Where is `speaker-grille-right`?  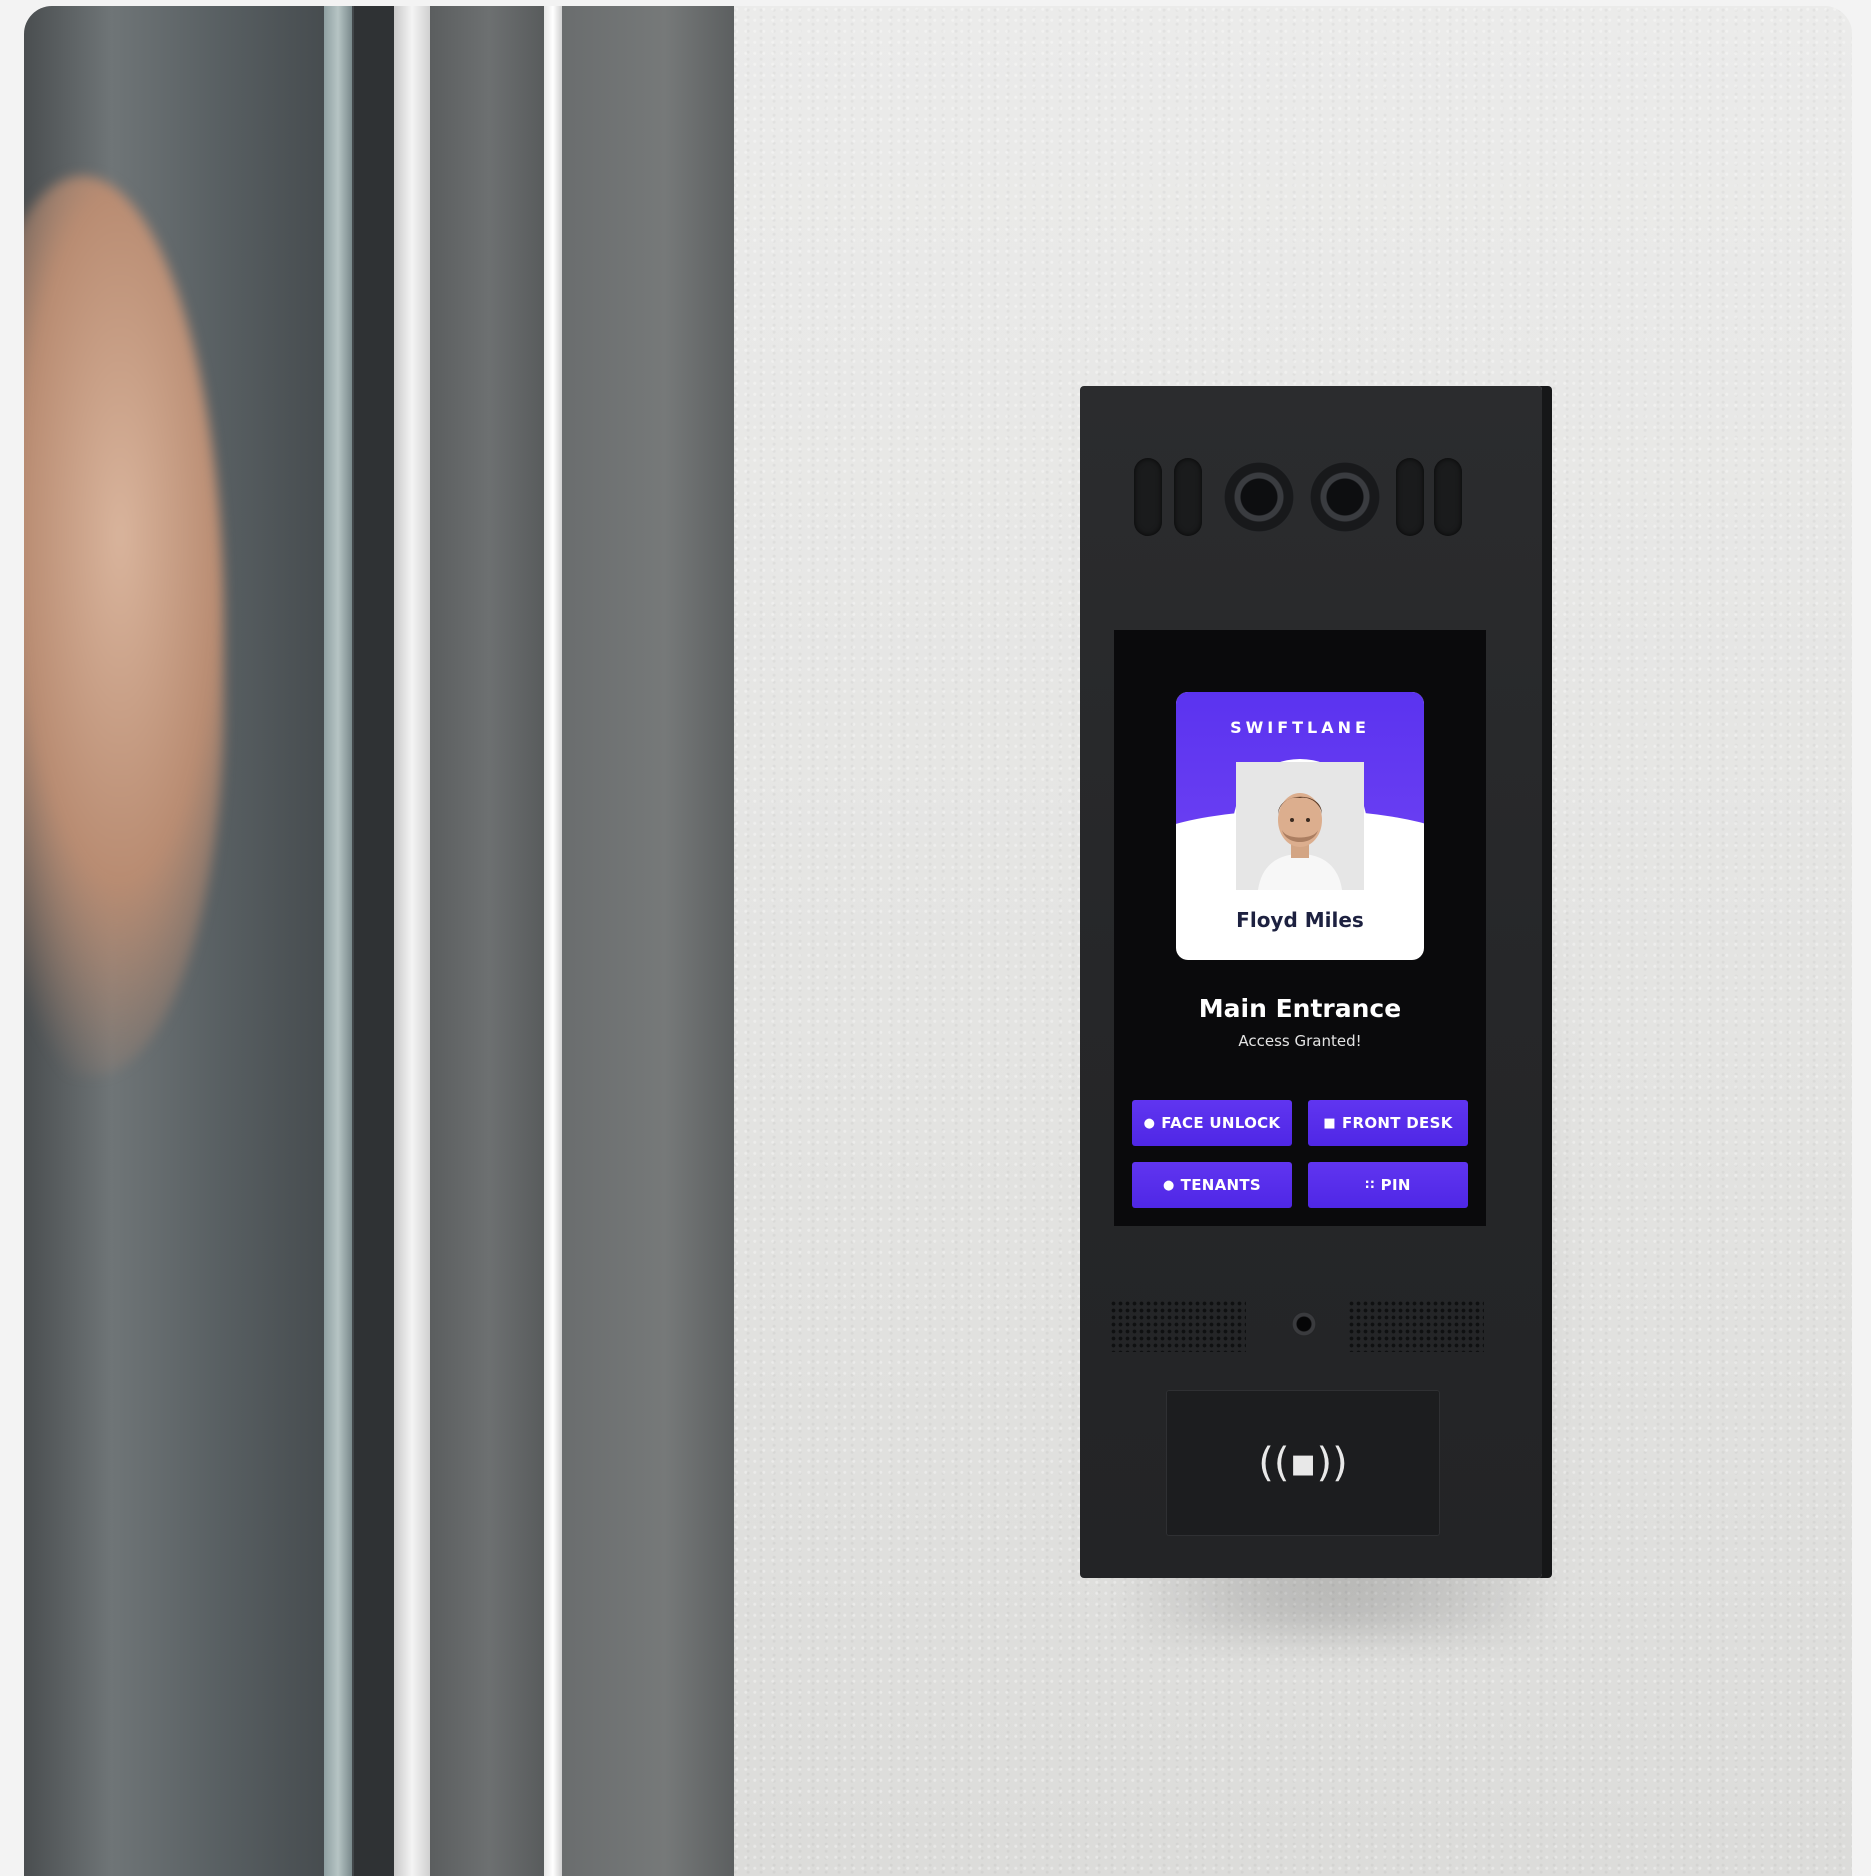
speaker-grille-right is located at coordinates (1416, 1326).